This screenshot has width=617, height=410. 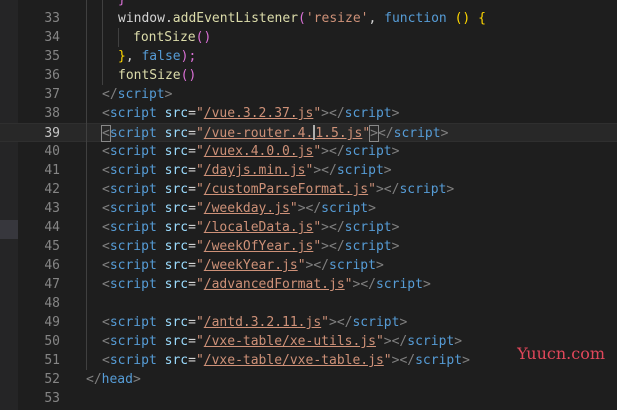 What do you see at coordinates (52, 133) in the screenshot?
I see `line-number: 39` at bounding box center [52, 133].